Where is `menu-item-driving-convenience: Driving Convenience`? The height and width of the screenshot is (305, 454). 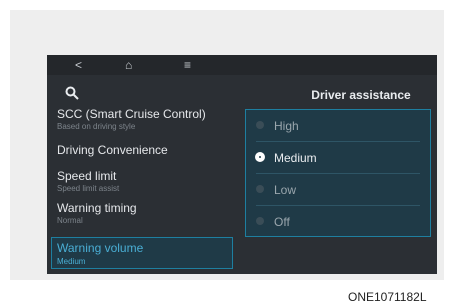
menu-item-driving-convenience: Driving Convenience is located at coordinates (141, 152).